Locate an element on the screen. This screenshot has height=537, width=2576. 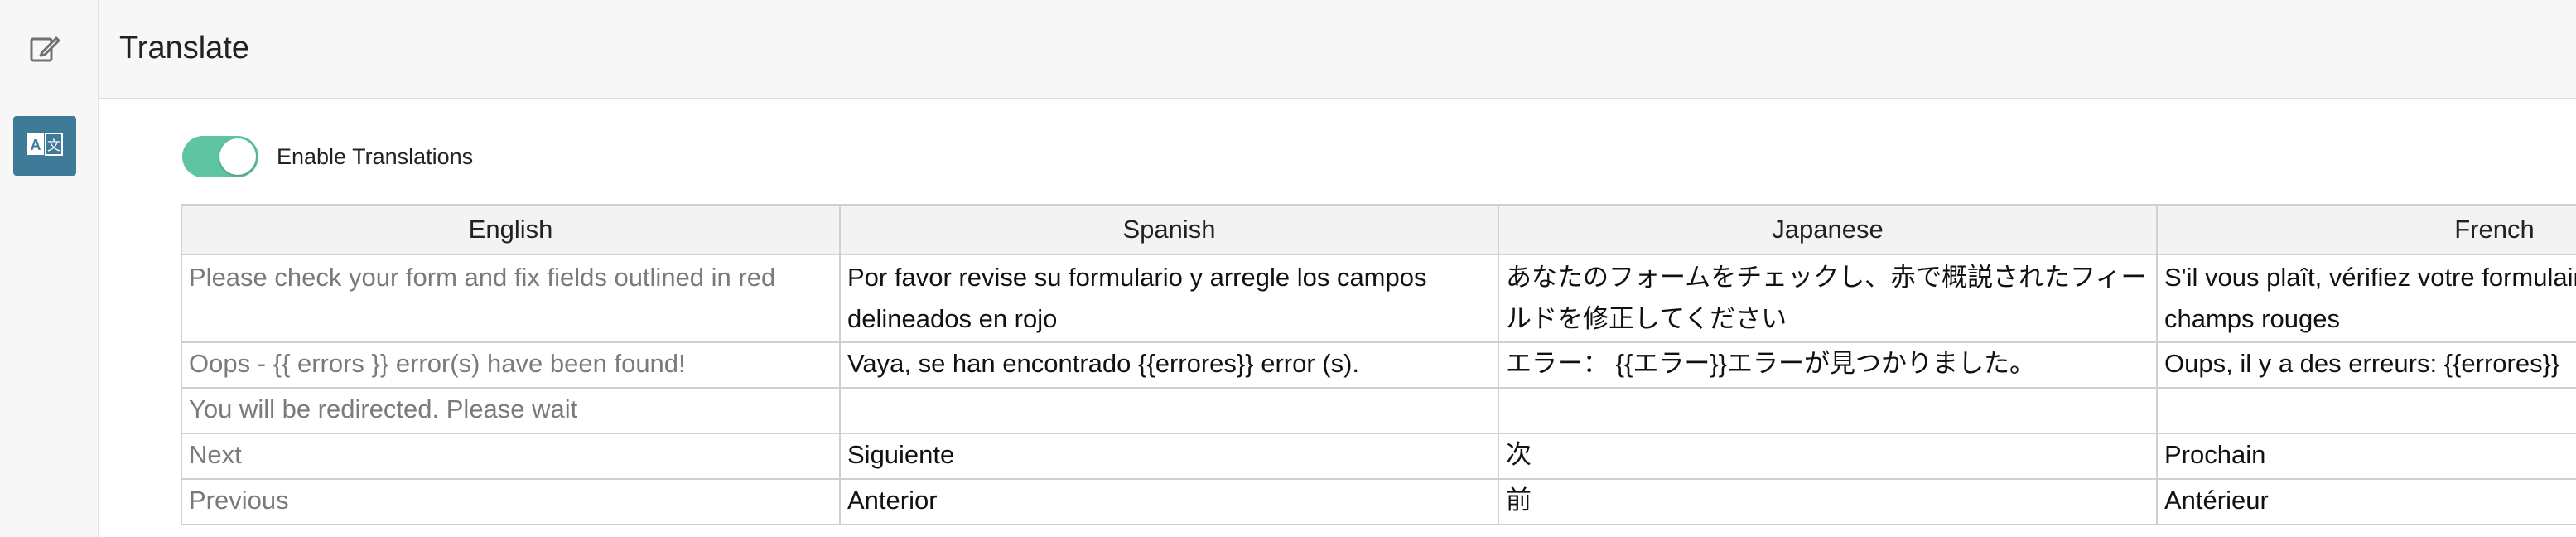
source-cell: Next is located at coordinates (511, 457).